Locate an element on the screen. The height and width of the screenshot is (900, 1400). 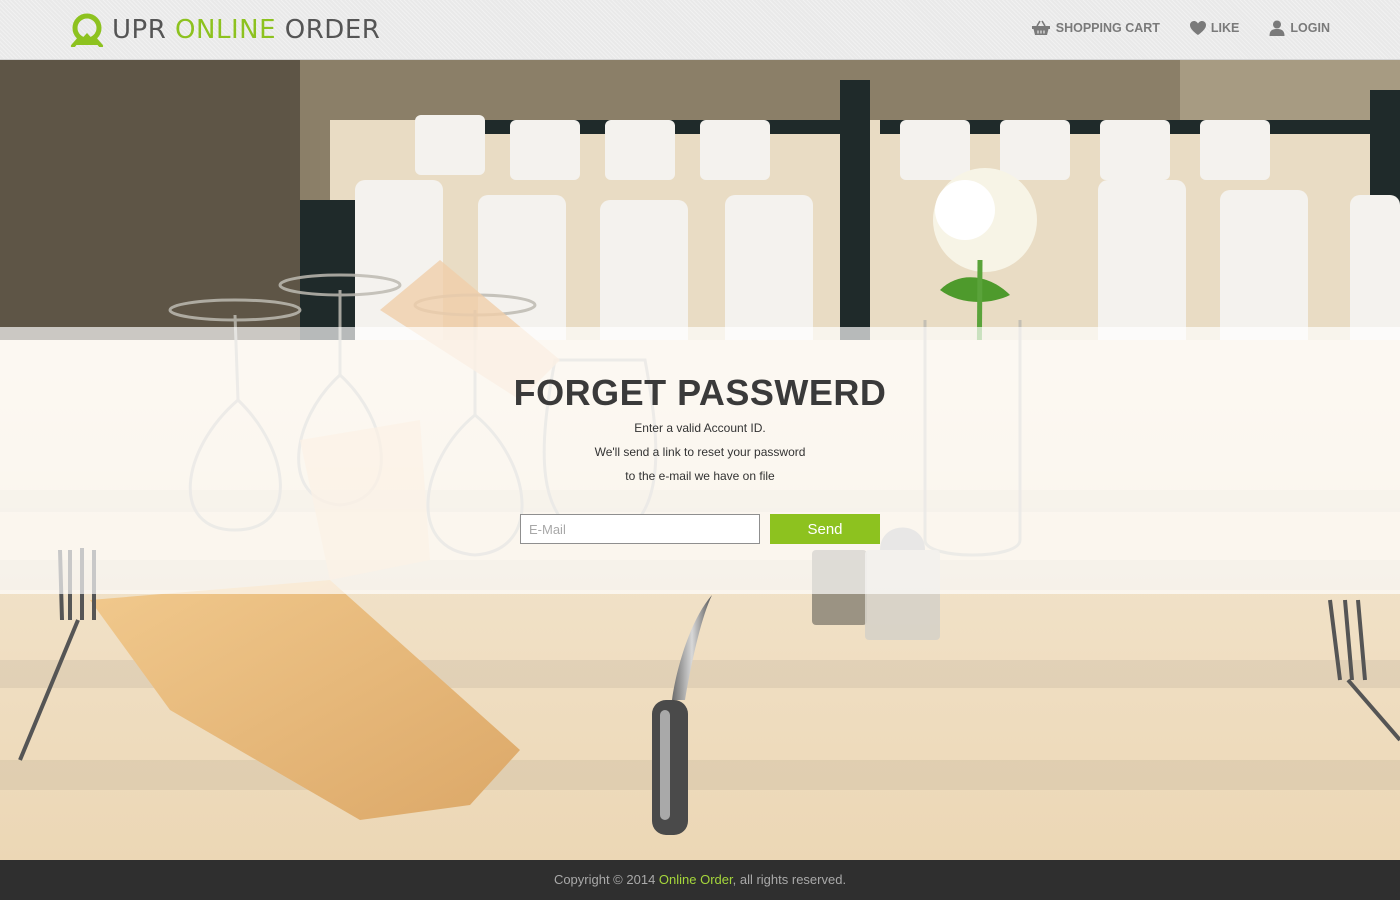
top-nav: SHOPPING CART LIKE LOGIN is located at coordinates (1165, 28).